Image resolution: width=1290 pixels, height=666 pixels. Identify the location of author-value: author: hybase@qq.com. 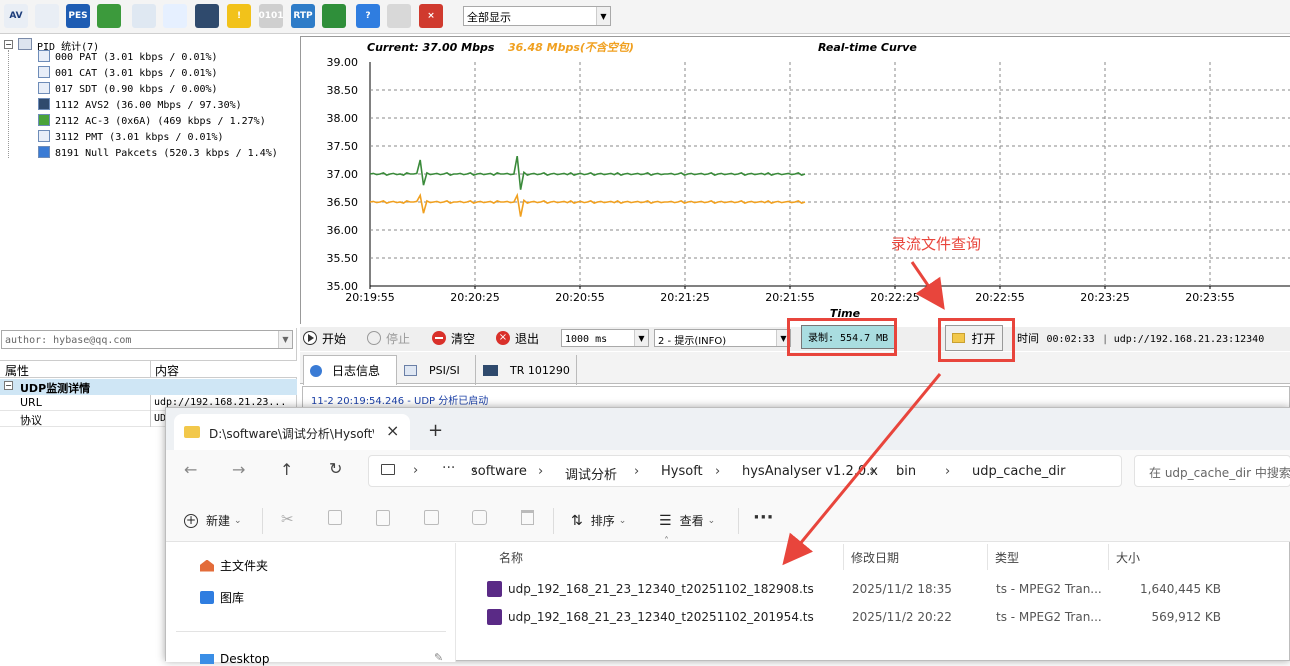
(68, 340).